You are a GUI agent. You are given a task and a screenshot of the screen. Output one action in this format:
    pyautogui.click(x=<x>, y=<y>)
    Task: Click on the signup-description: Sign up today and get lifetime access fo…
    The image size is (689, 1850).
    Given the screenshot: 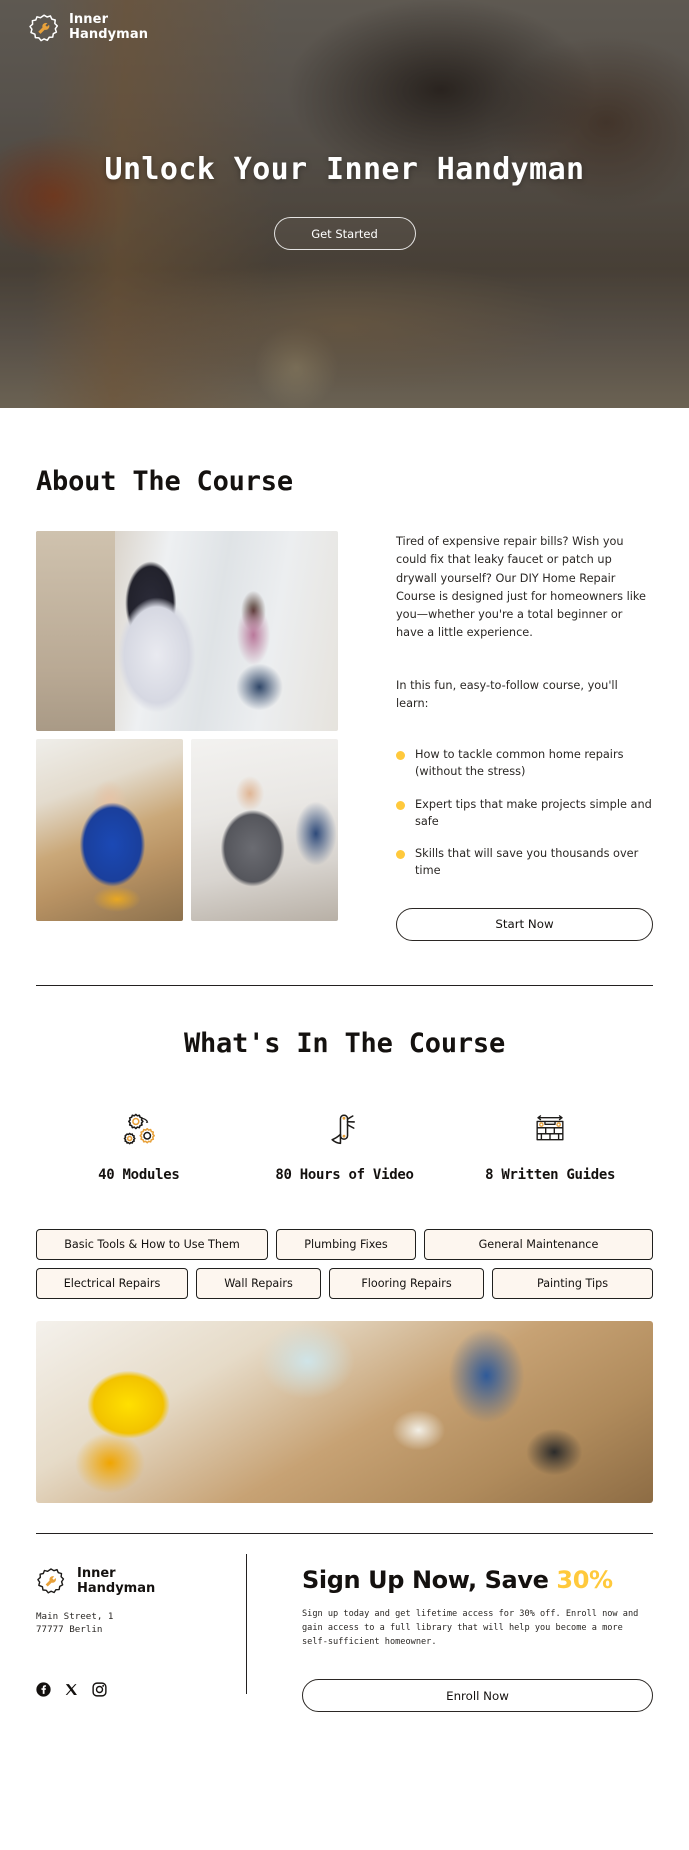 What is the action you would take?
    pyautogui.click(x=470, y=1627)
    